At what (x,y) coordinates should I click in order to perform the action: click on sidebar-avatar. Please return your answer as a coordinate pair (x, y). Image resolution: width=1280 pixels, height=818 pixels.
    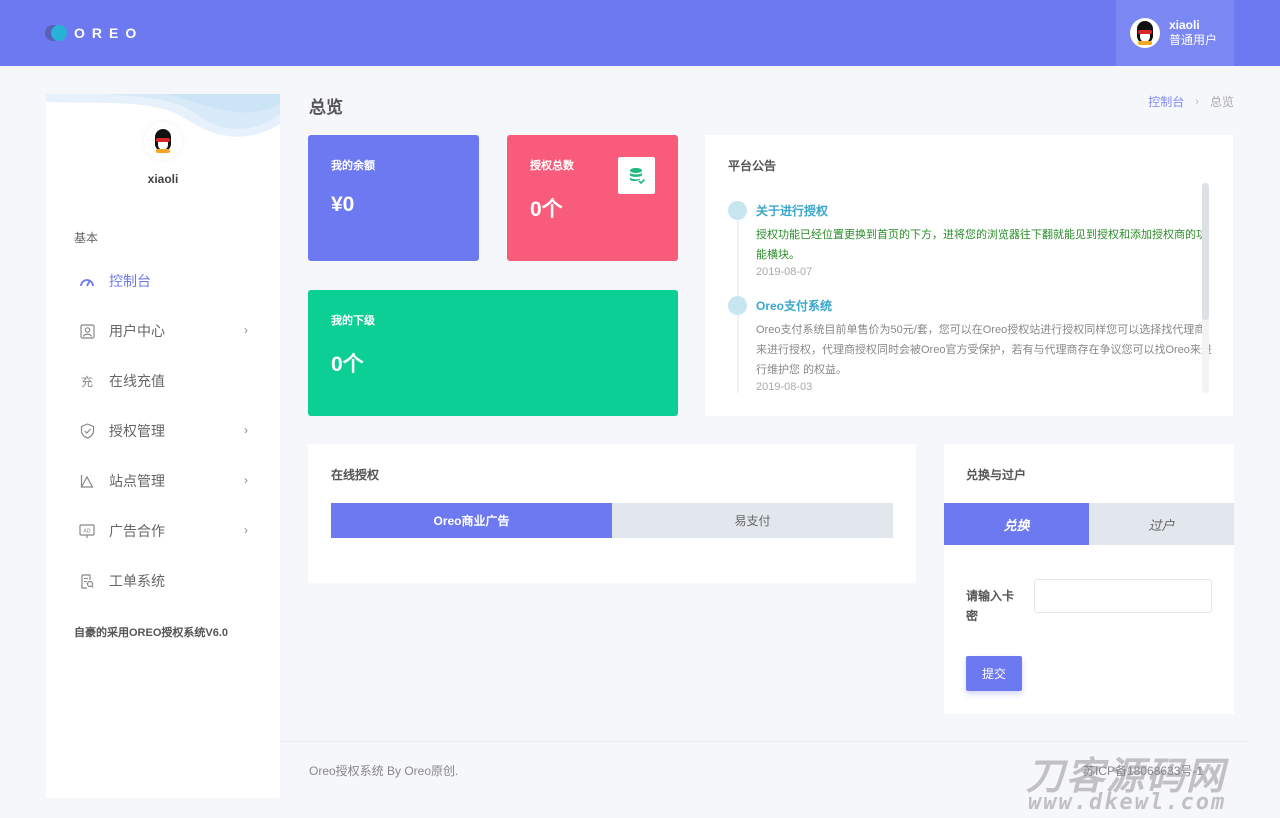
    Looking at the image, I should click on (163, 141).